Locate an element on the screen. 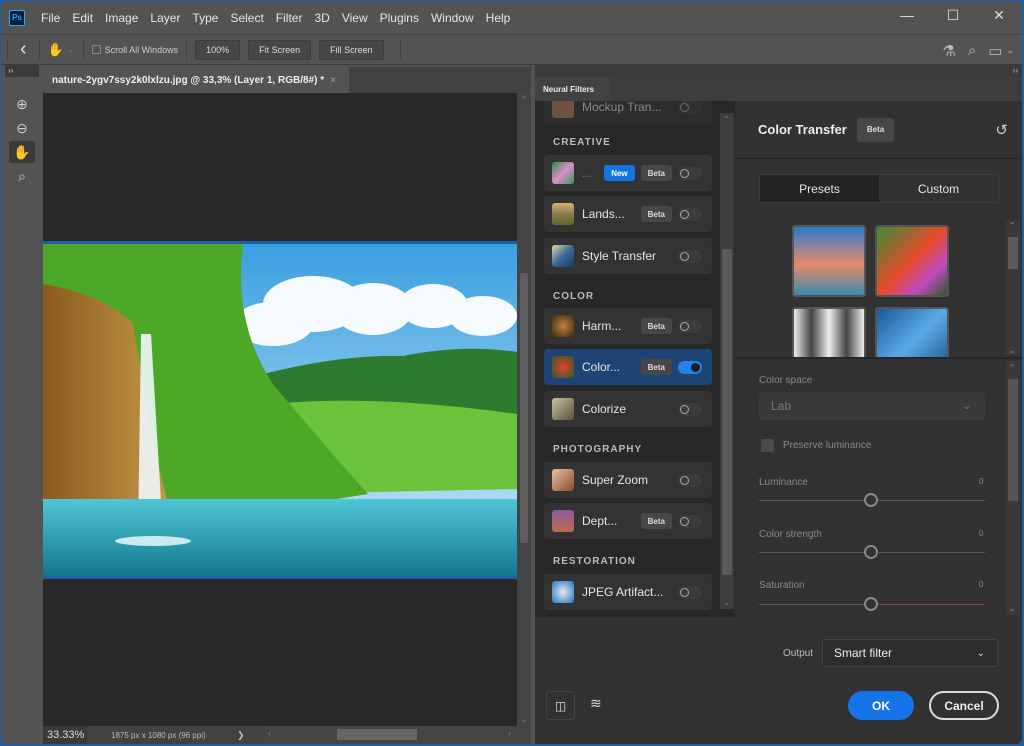 This screenshot has height=746, width=1024. layer-preview-button: ≋ is located at coordinates (596, 703).